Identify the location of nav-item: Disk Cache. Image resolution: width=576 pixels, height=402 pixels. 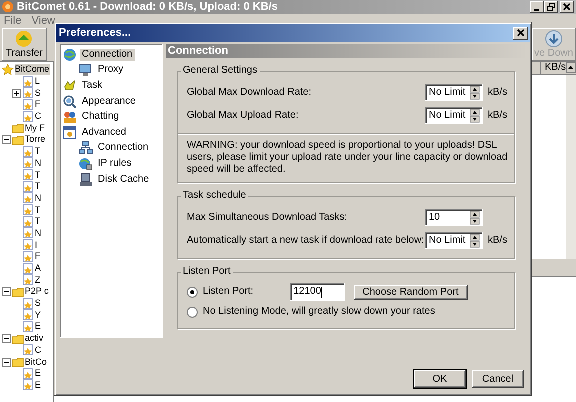
(124, 180).